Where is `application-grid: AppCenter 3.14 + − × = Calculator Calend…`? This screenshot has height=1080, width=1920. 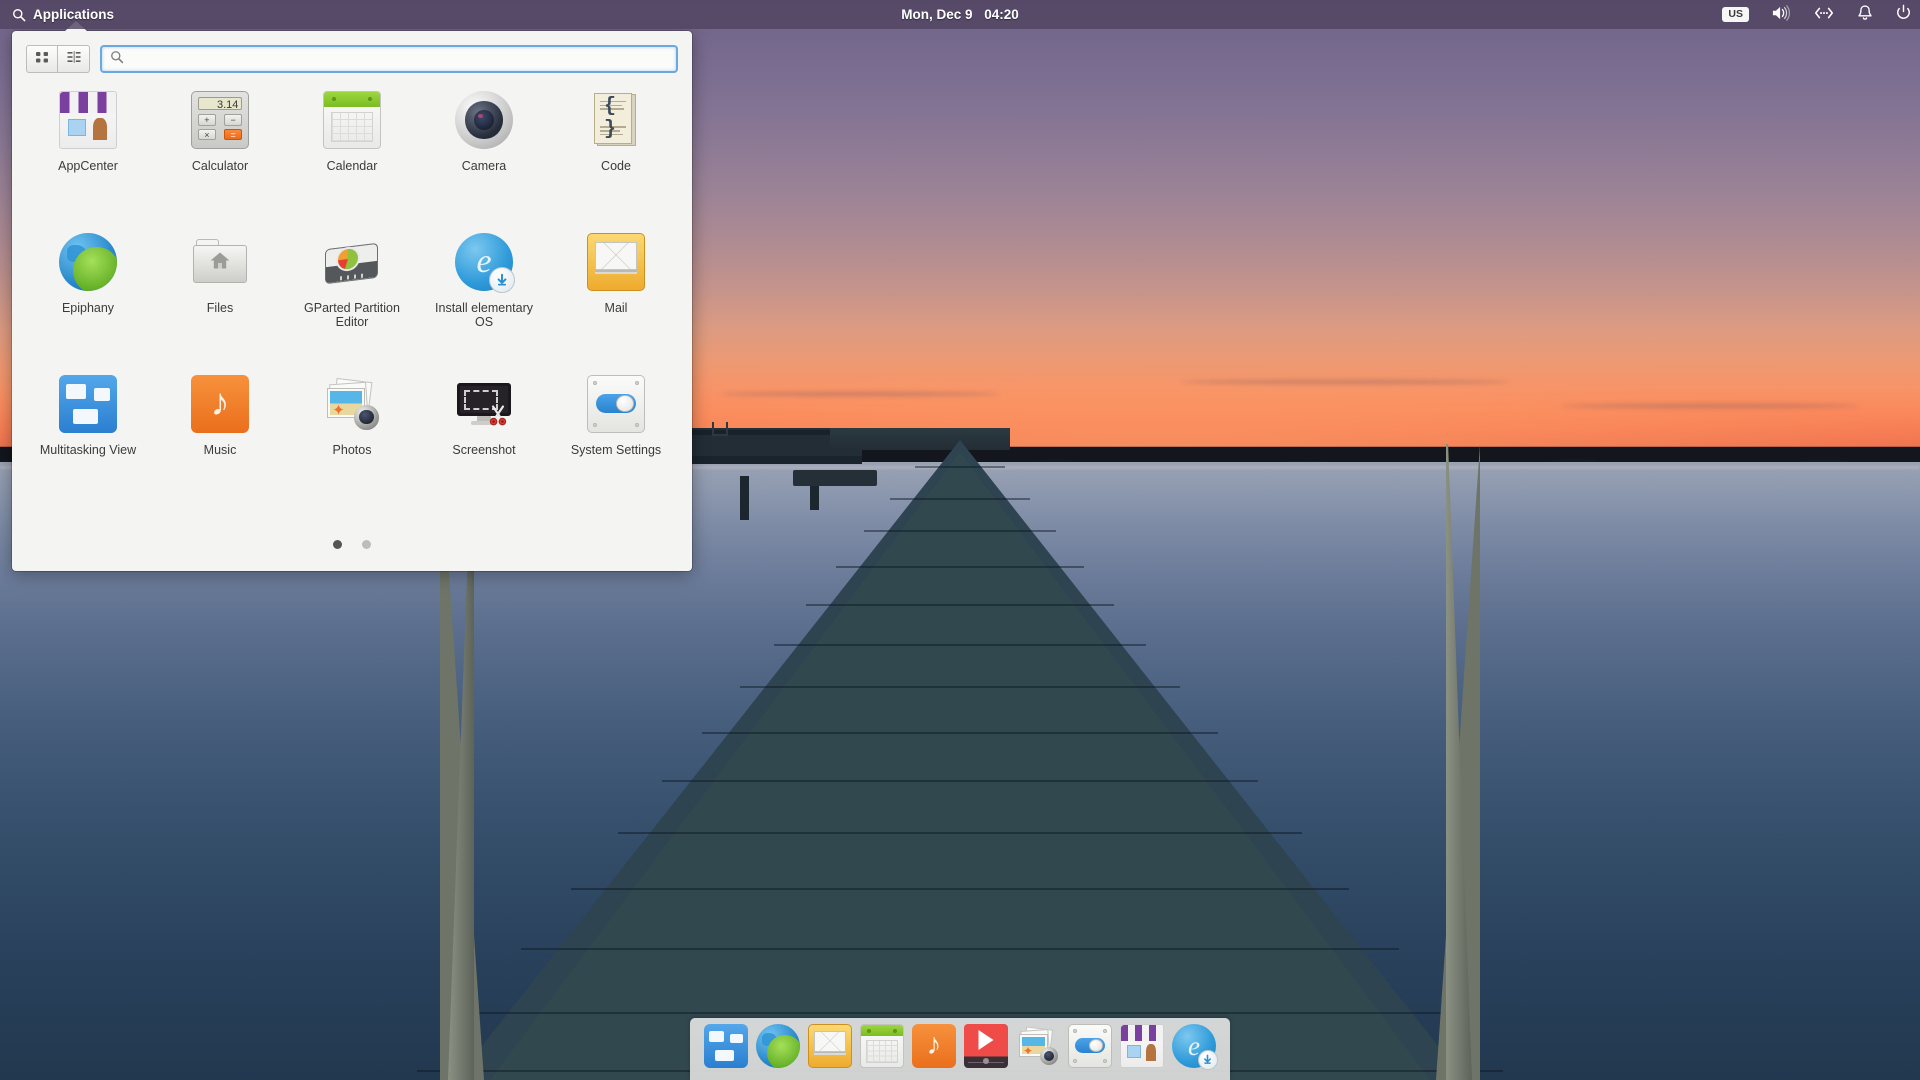 application-grid: AppCenter 3.14 + − × = Calculator Calend… is located at coordinates (352, 282).